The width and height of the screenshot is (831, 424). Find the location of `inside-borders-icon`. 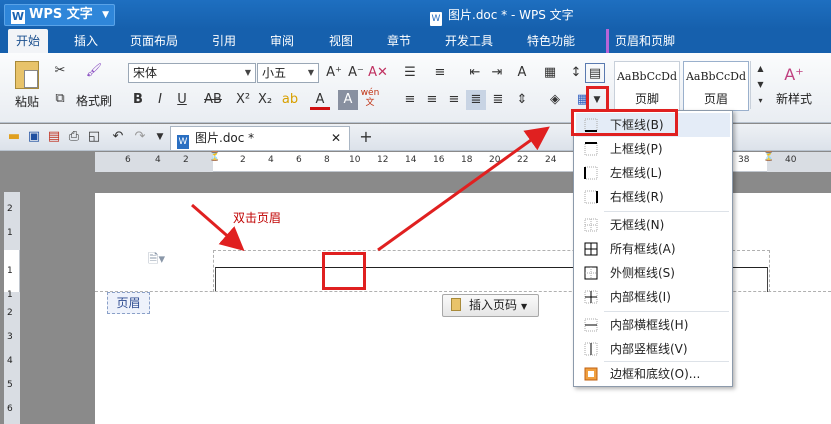

inside-borders-icon is located at coordinates (591, 297).